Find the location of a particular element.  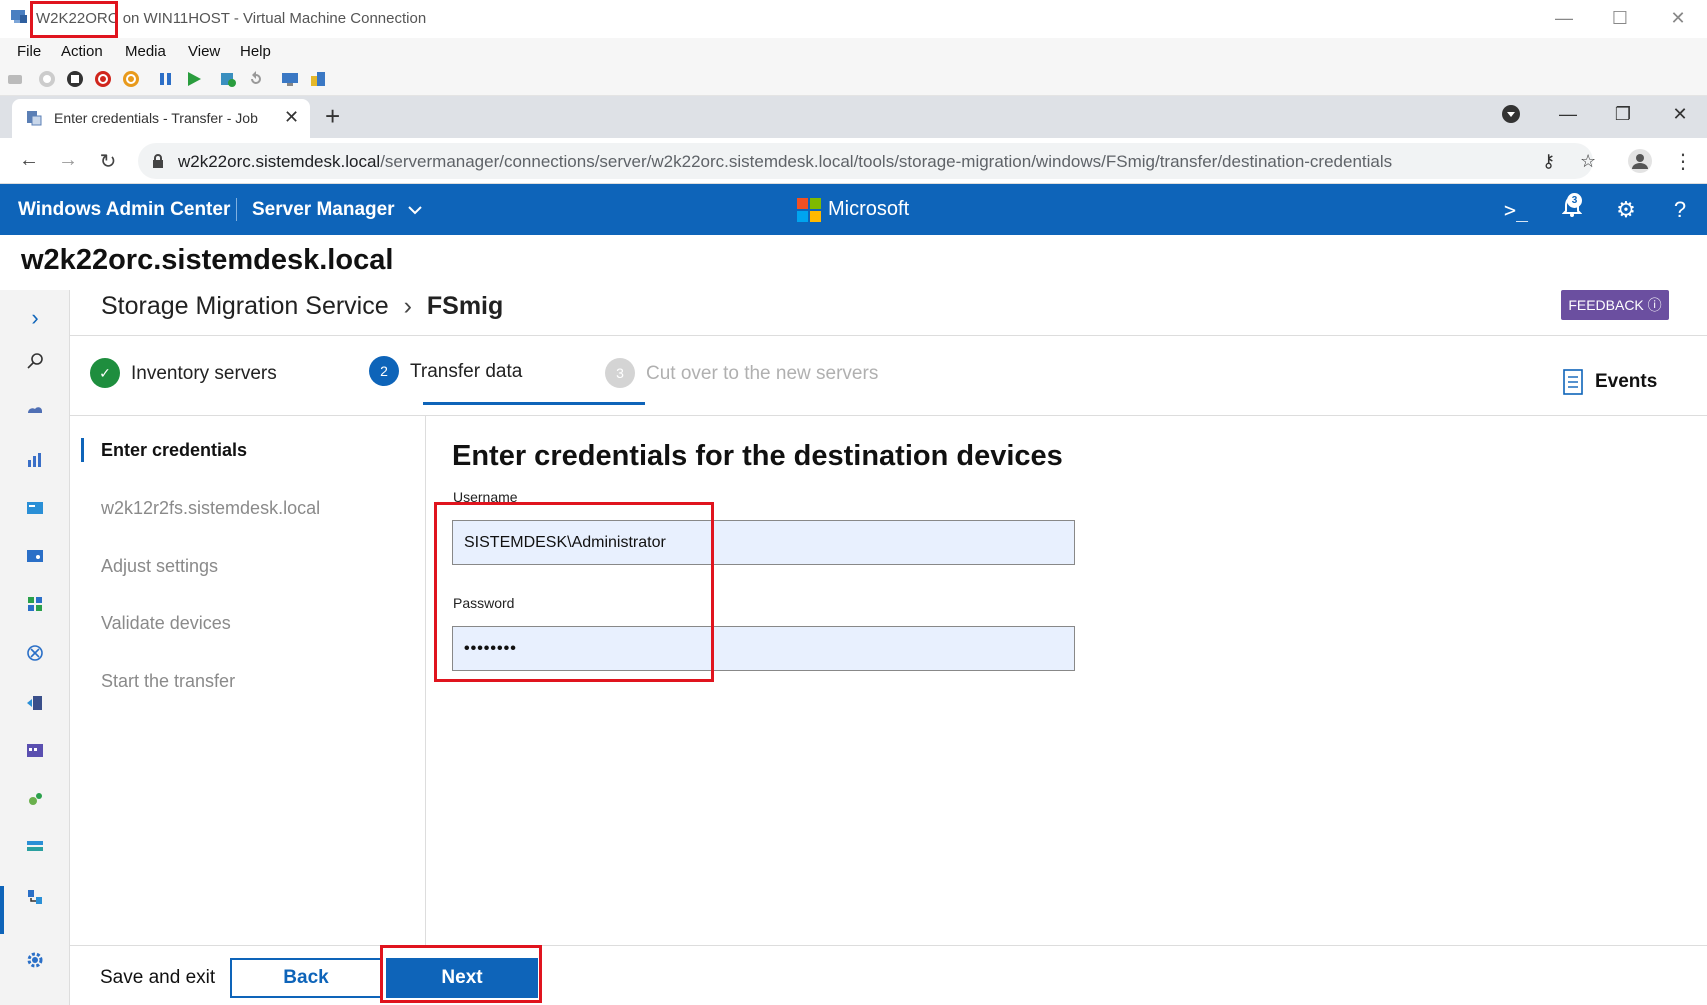

network-icon is located at coordinates (35, 655).